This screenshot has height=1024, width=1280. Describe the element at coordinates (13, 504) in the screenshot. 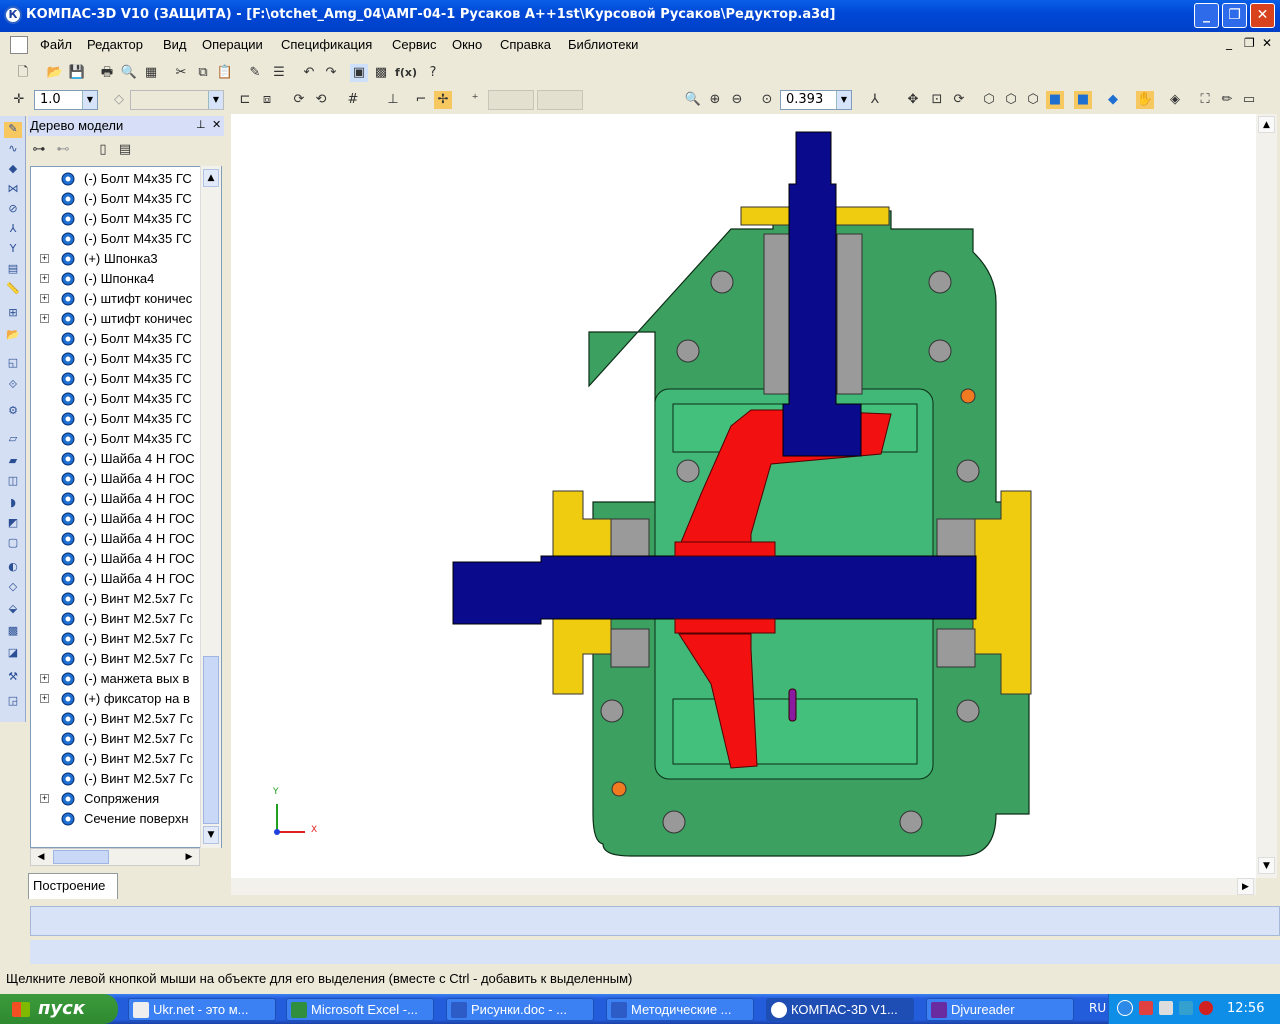

I see `fillet-icon: ◗` at that location.